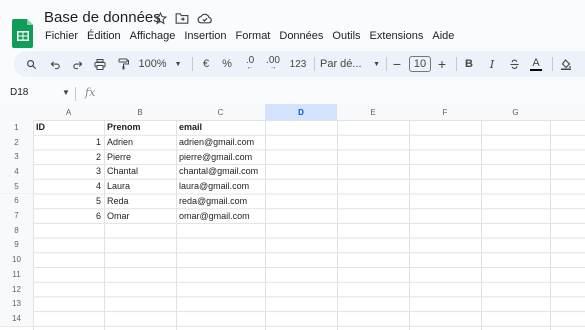 This screenshot has height=330, width=585. What do you see at coordinates (515, 112) in the screenshot?
I see `column-header-g: G` at bounding box center [515, 112].